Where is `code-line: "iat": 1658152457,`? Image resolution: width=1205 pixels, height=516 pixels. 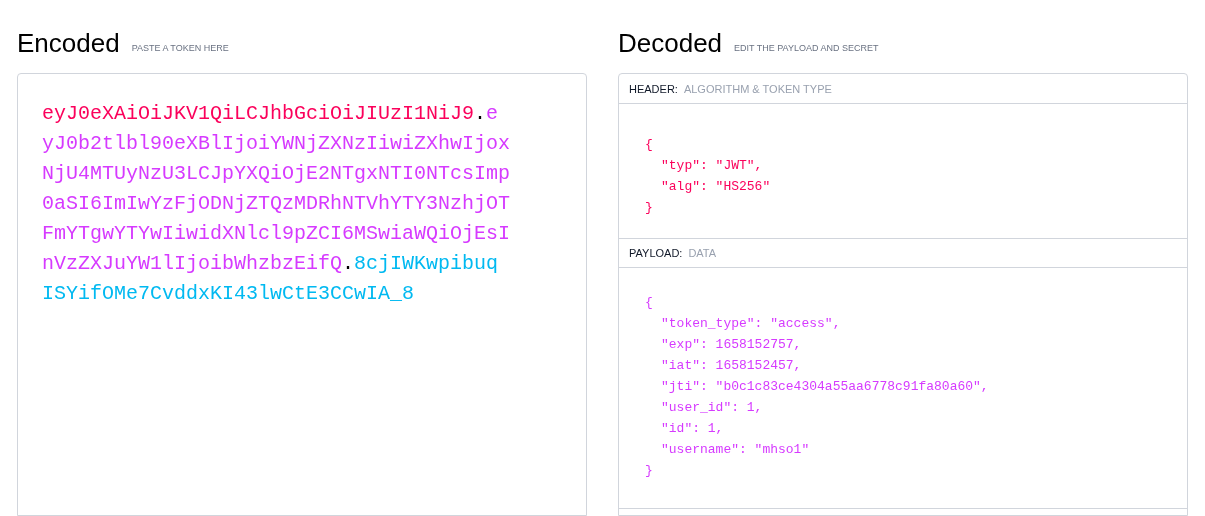
code-line: "iat": 1658152457, is located at coordinates (731, 366).